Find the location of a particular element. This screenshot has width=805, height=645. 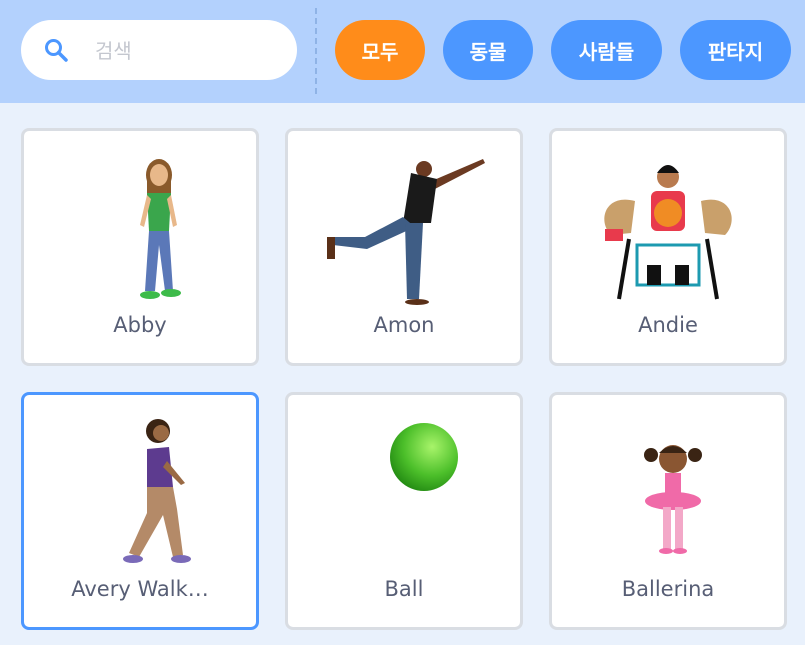

sprite-name: Abby is located at coordinates (140, 325).